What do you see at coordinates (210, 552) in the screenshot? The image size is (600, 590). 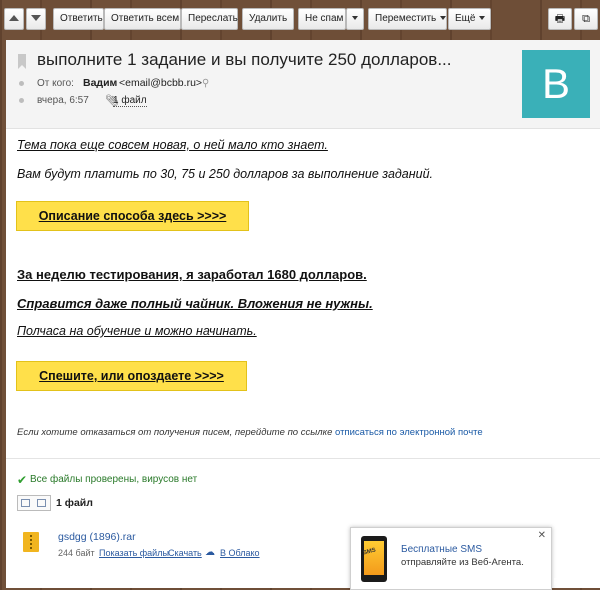 I see `cloud-icon: ☁` at bounding box center [210, 552].